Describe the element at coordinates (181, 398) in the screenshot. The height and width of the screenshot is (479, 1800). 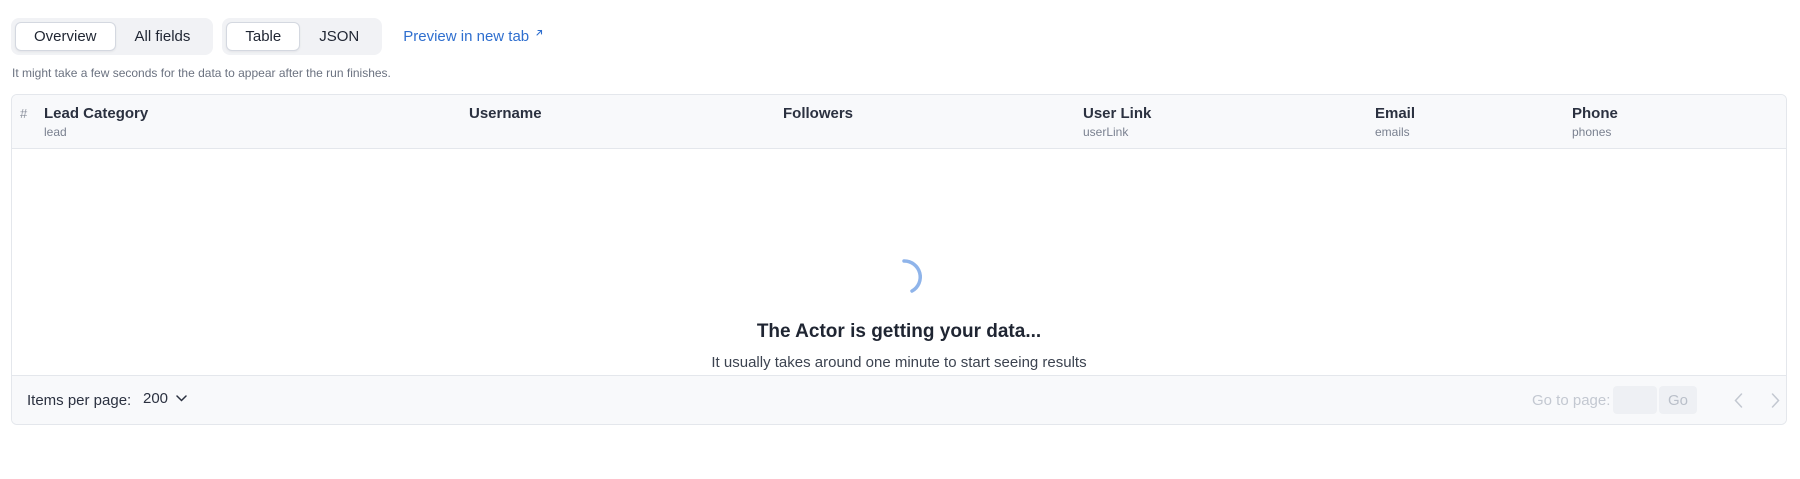
I see `chevron-down-icon` at that location.